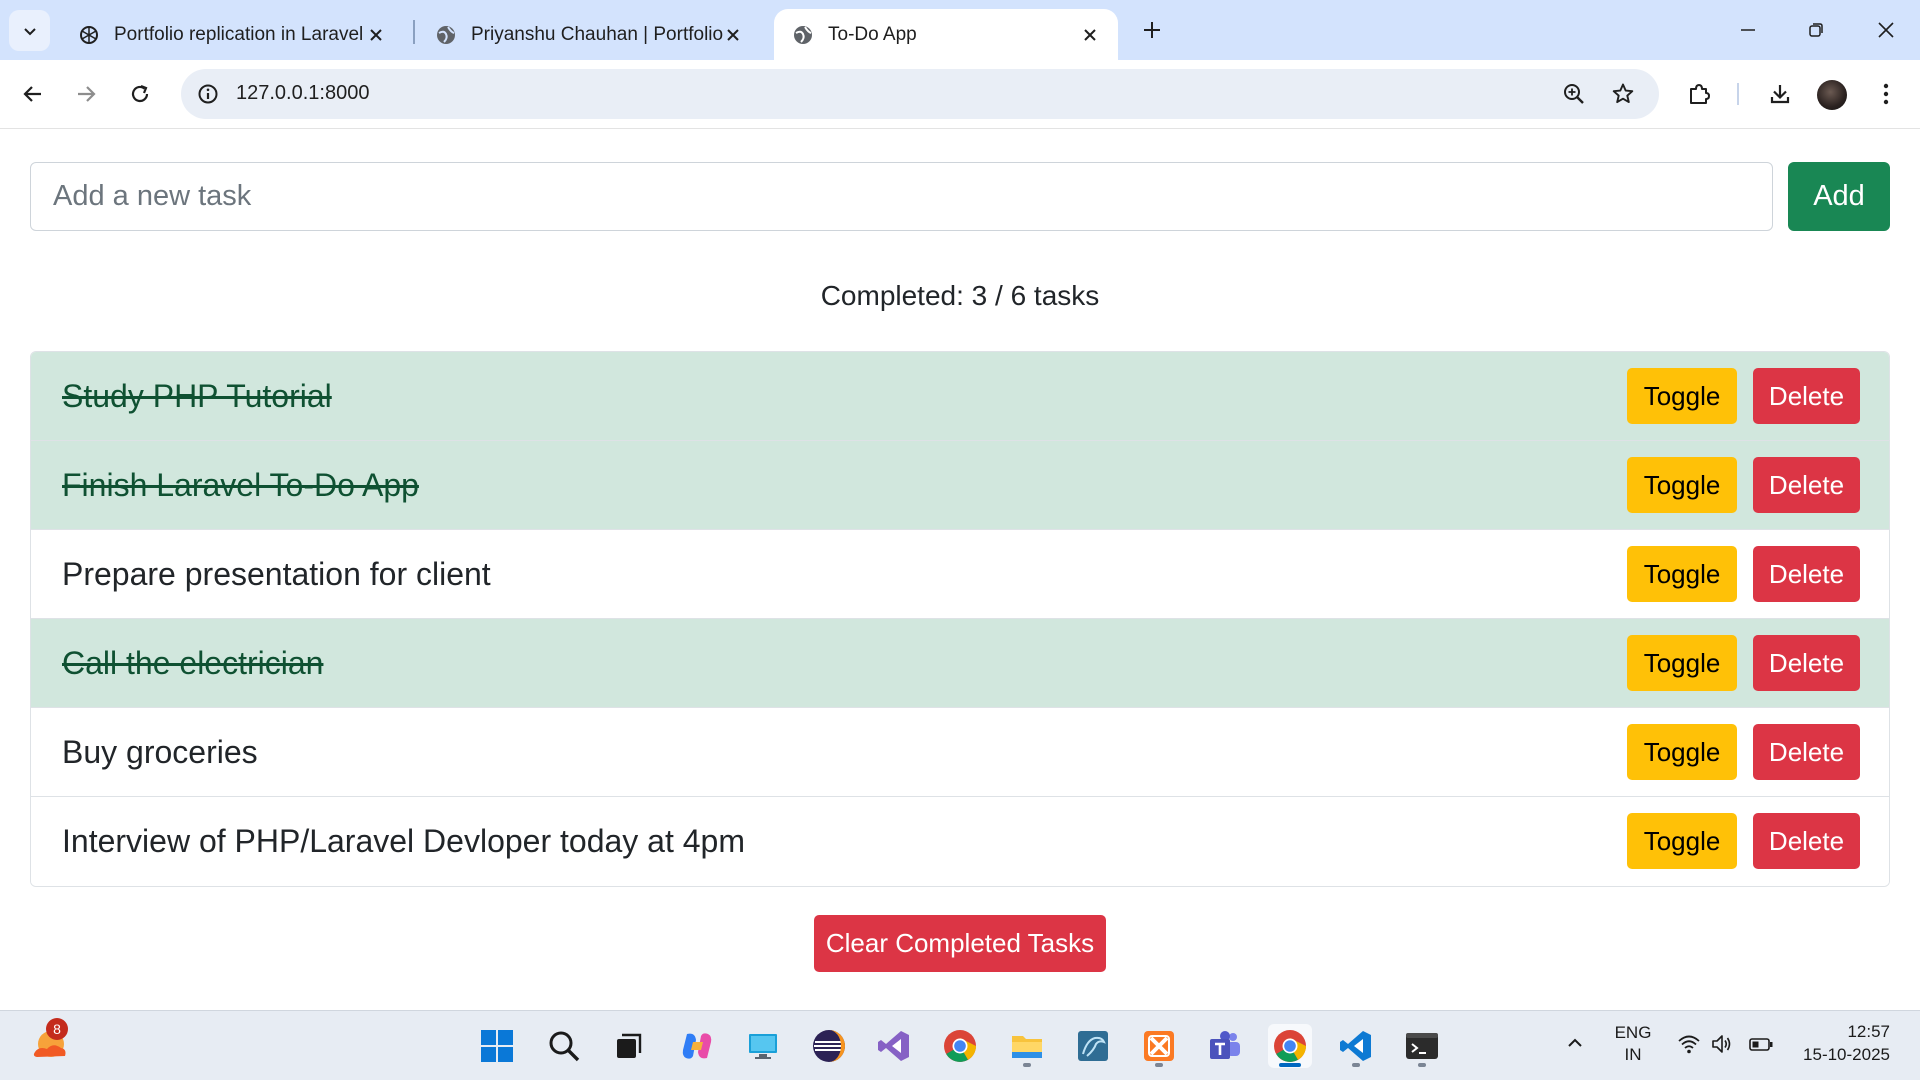  Describe the element at coordinates (829, 1046) in the screenshot. I see `eclipse-icon` at that location.